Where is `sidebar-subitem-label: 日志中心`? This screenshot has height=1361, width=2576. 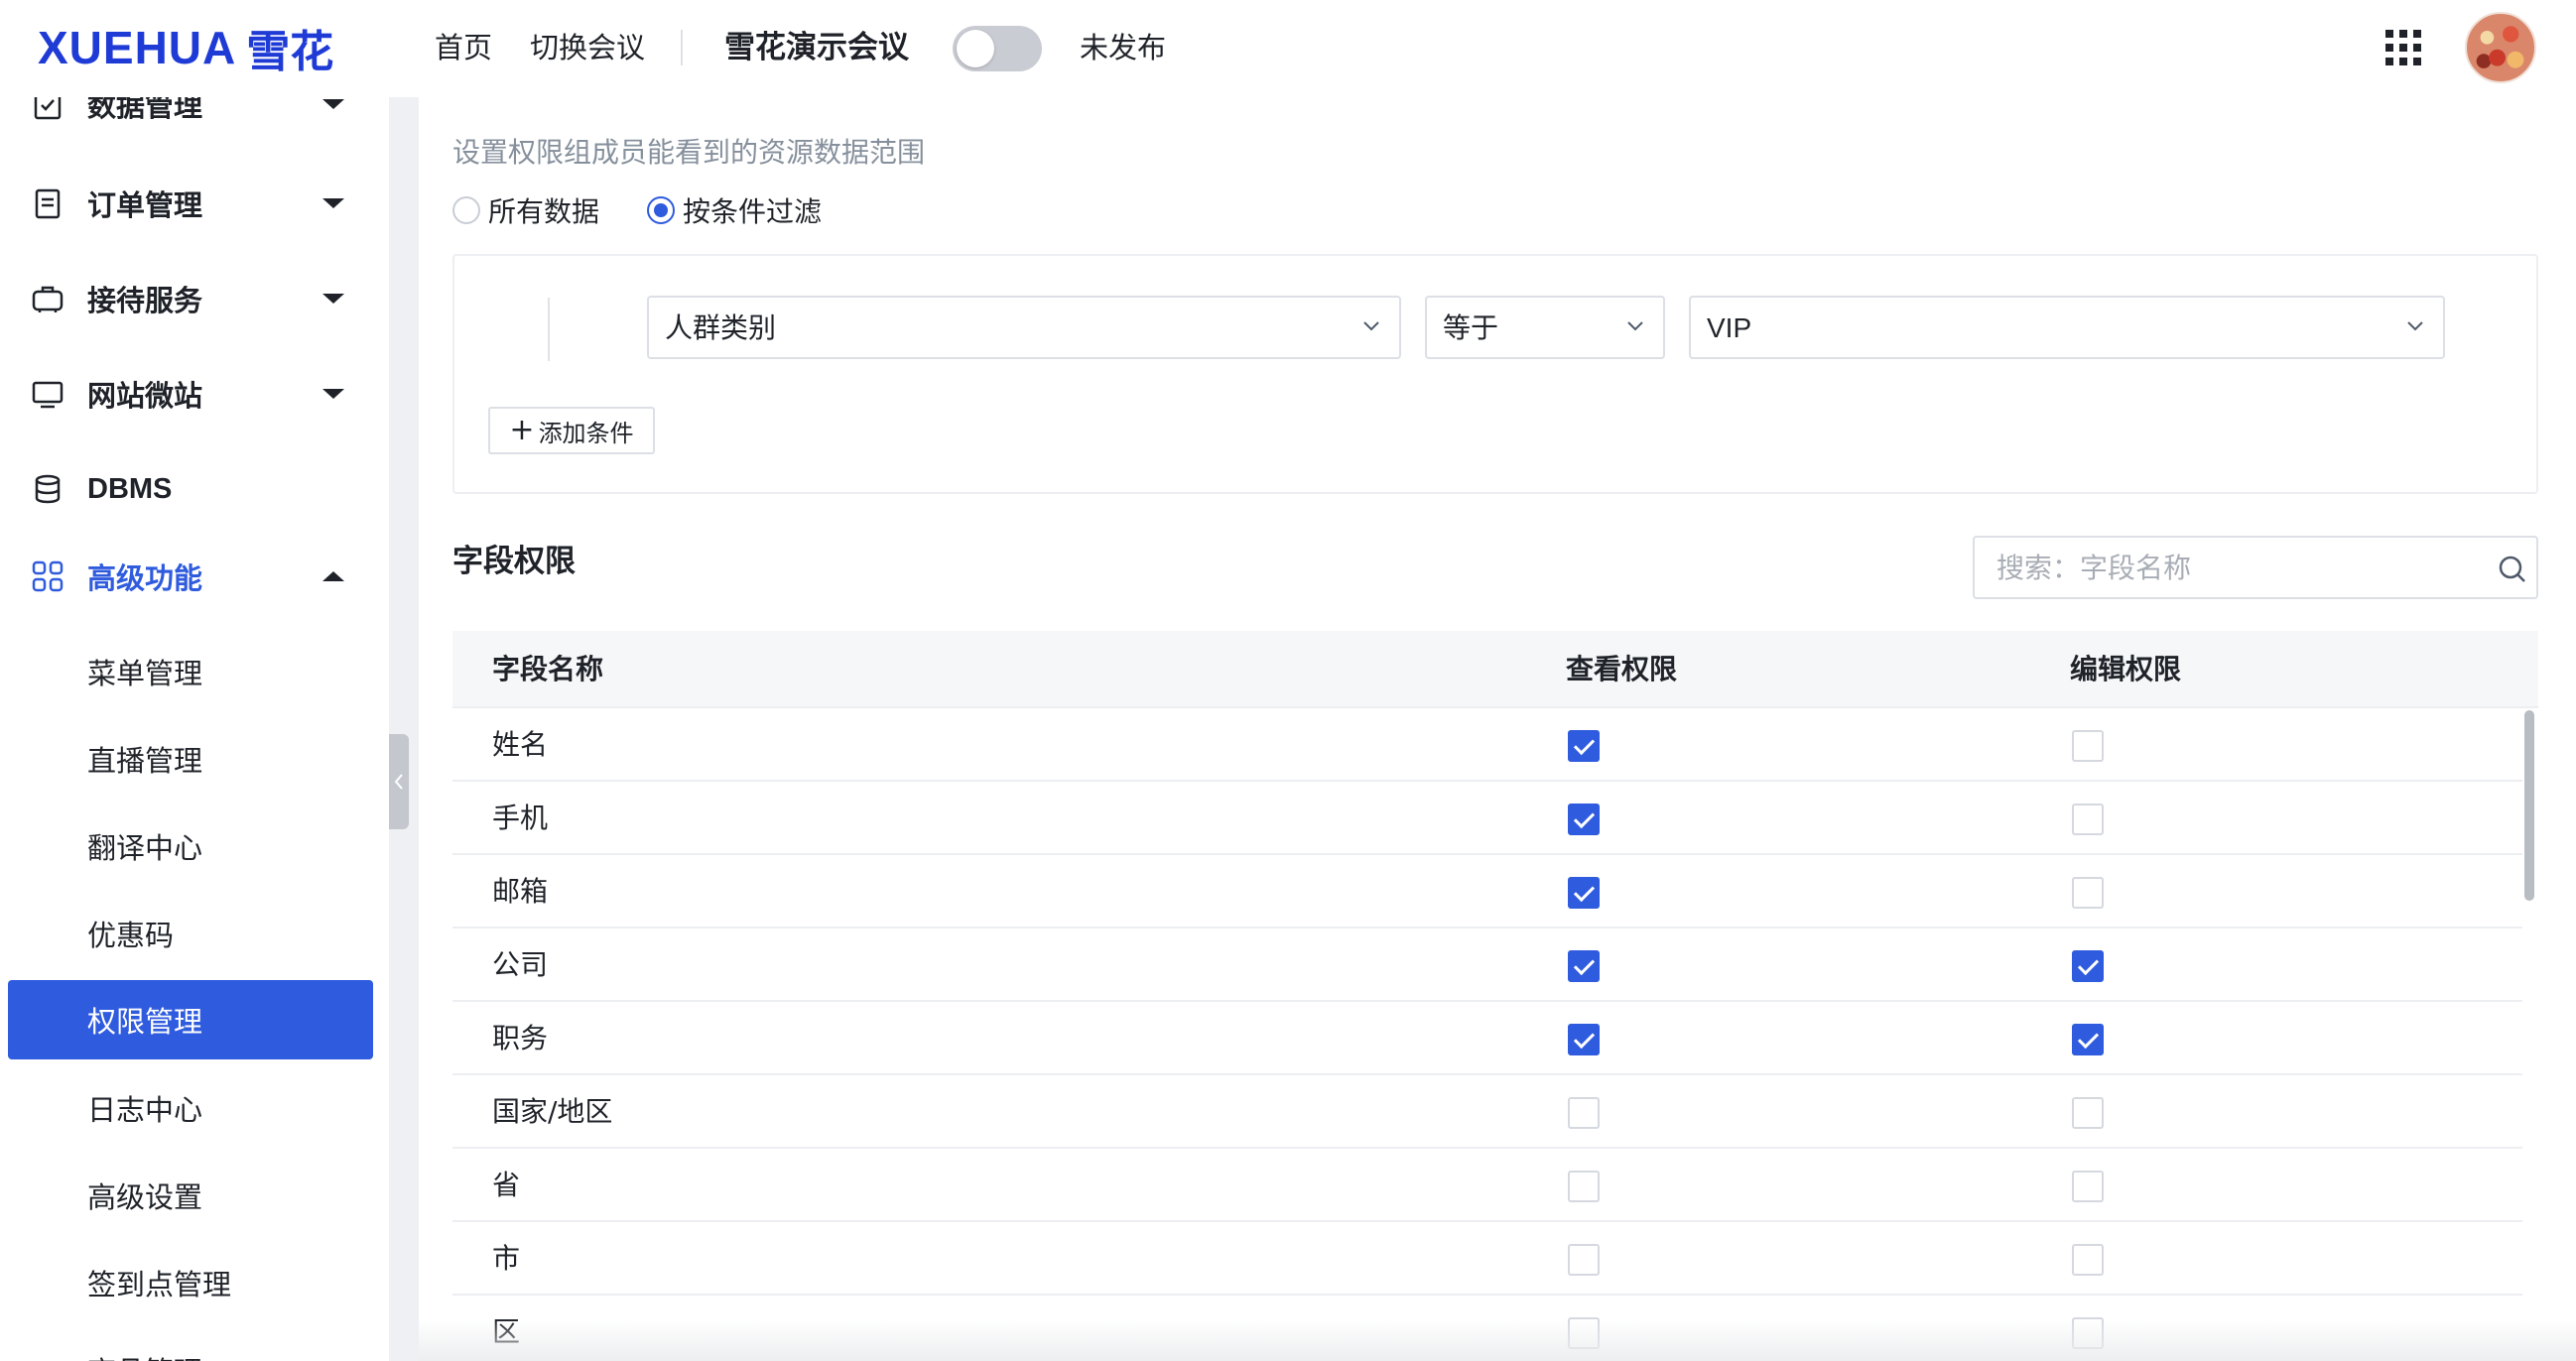 sidebar-subitem-label: 日志中心 is located at coordinates (145, 1110).